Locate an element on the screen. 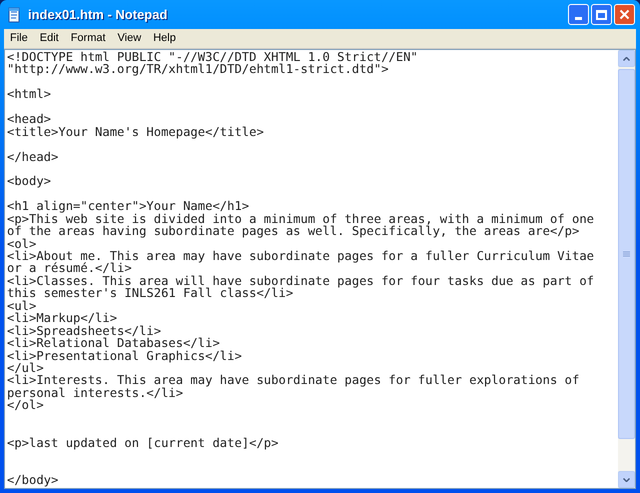 The height and width of the screenshot is (493, 640). code-line: </ol> is located at coordinates (25, 405).